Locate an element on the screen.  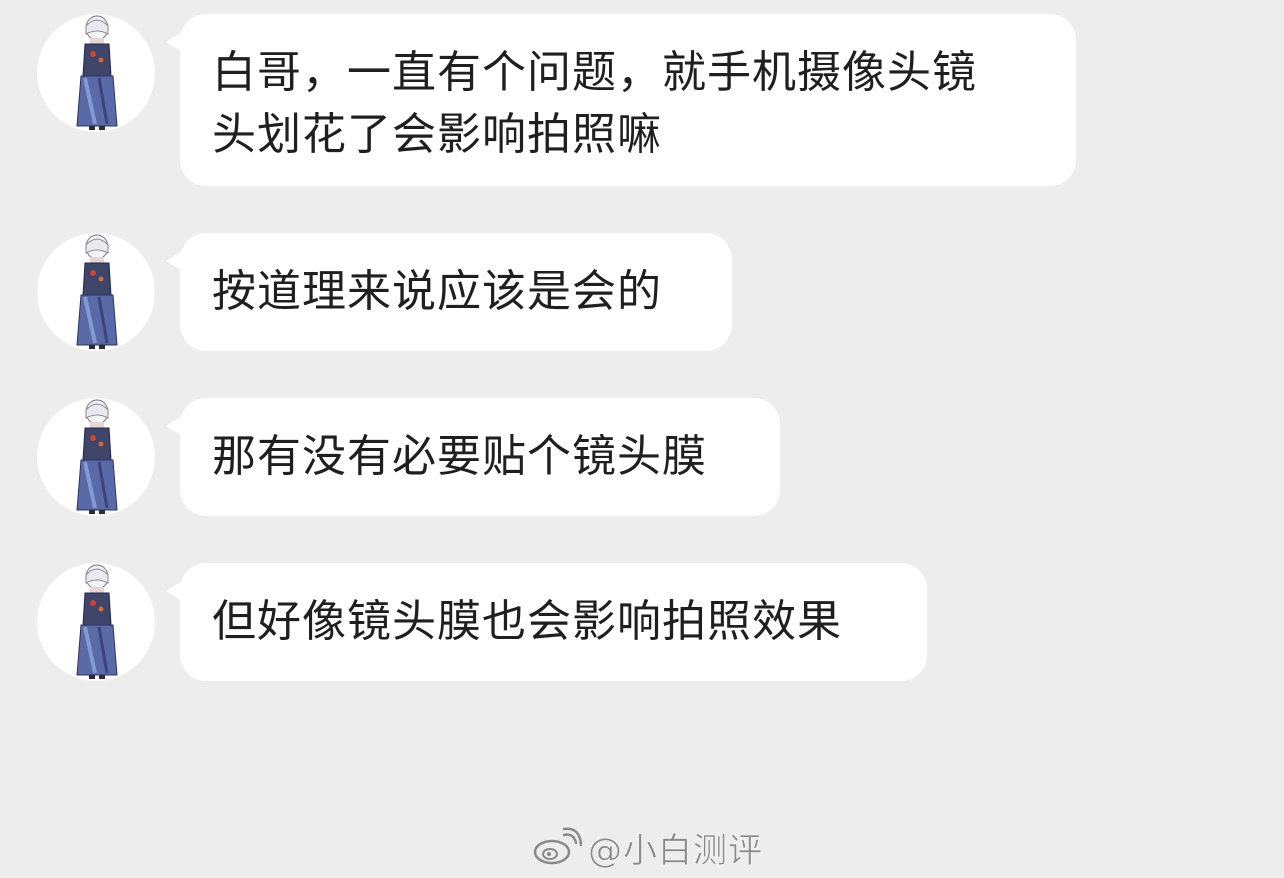
message-bubble: 白哥，一直有个问题，就手机摄像头镜 头划花了会影响拍照嘛 is located at coordinates (628, 100).